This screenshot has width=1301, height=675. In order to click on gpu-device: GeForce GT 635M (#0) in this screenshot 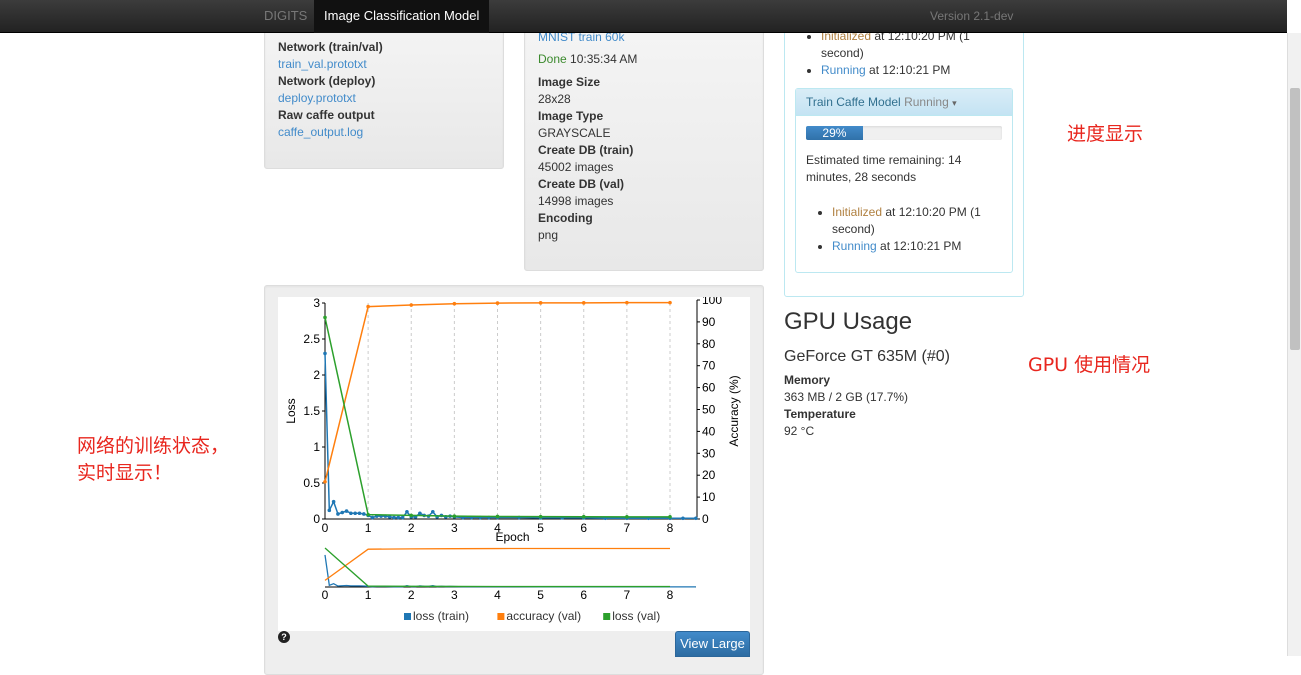, I will do `click(867, 356)`.